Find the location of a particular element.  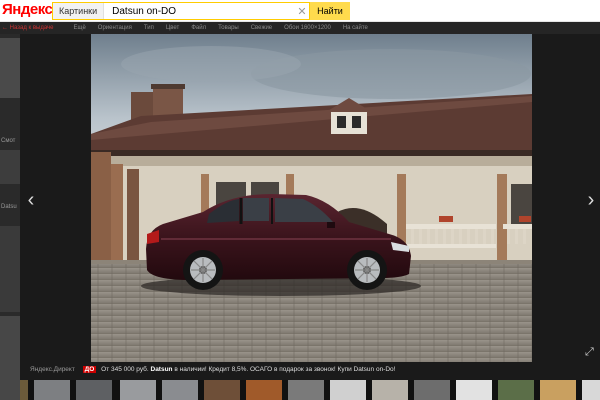

filter-more: Ещё is located at coordinates (80, 28).